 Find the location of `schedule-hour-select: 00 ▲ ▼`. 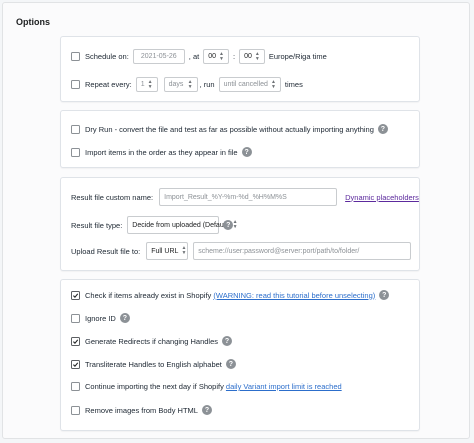

schedule-hour-select: 00 ▲ ▼ is located at coordinates (216, 56).